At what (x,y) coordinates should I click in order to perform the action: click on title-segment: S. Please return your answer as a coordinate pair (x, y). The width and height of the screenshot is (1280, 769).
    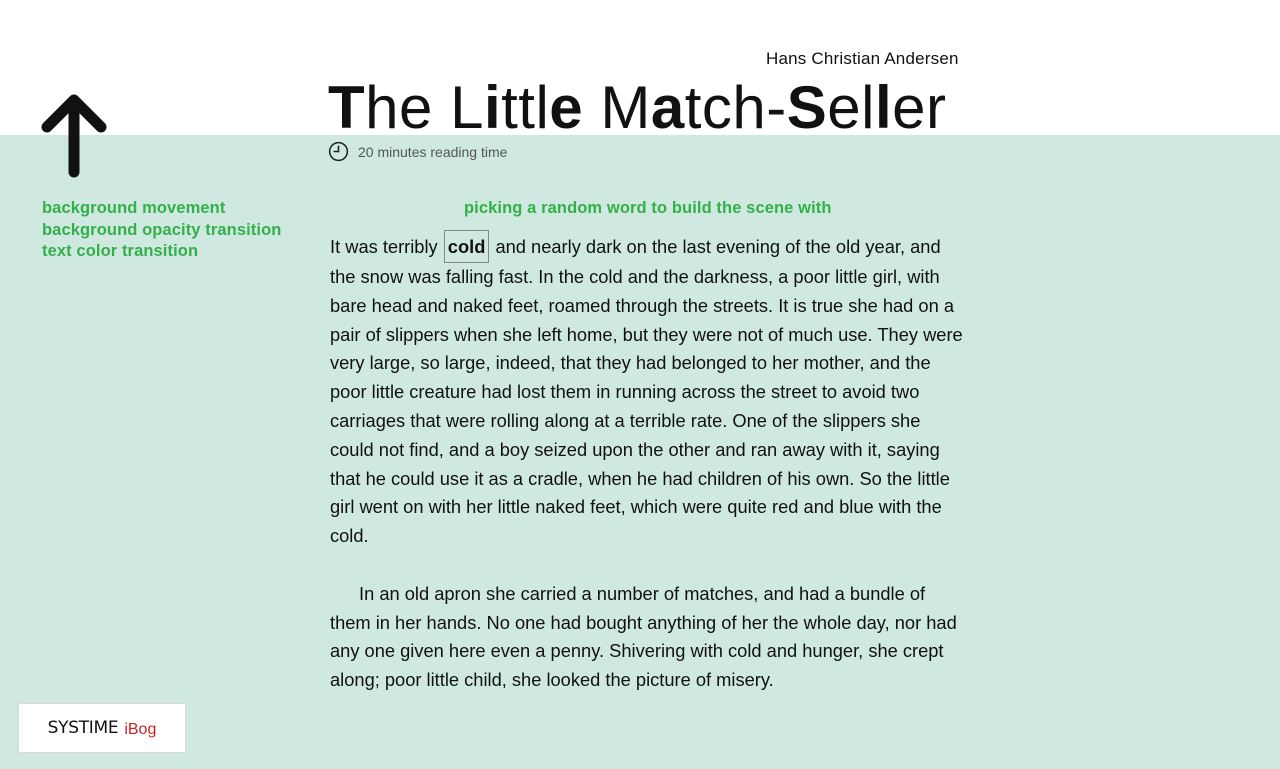
    Looking at the image, I should click on (807, 107).